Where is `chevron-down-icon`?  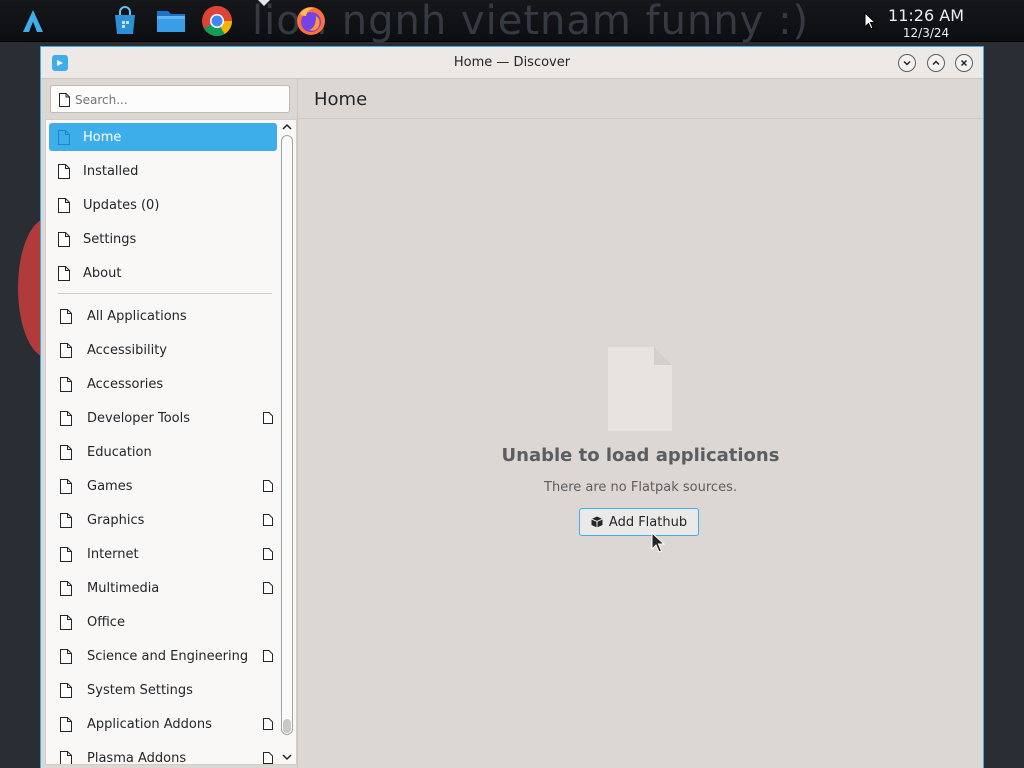
chevron-down-icon is located at coordinates (907, 63).